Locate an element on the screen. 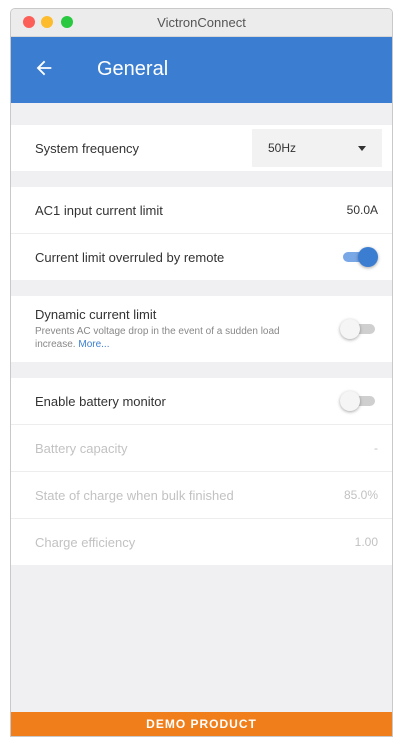 Image resolution: width=393 pixels, height=737 pixels. frequency-group: System frequency 50Hz is located at coordinates (201, 148).